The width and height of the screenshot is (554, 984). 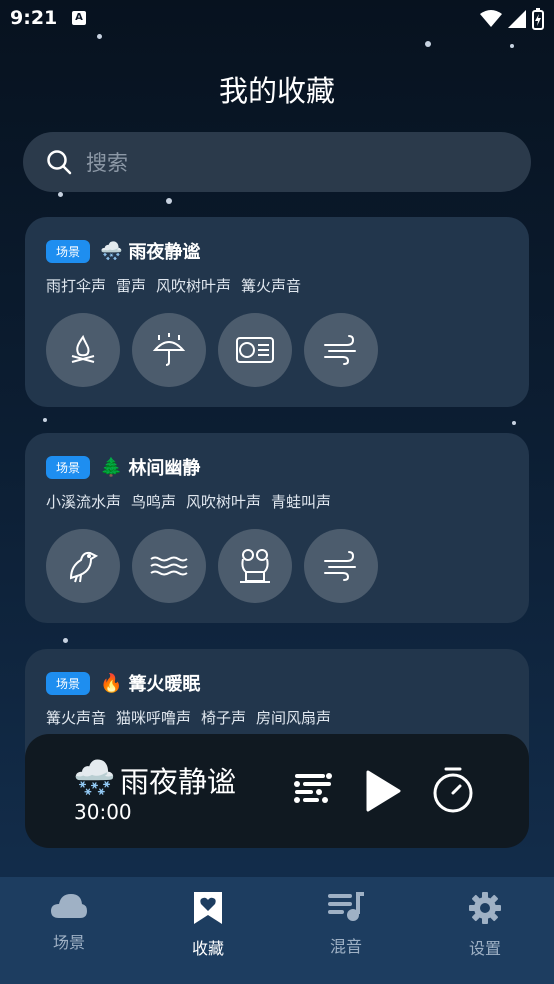 I want to click on nav-item-mix: 混音, so click(x=346, y=924).